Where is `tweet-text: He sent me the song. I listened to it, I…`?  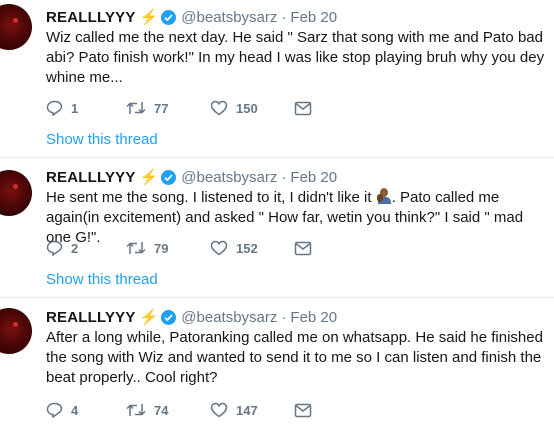
tweet-text: He sent me the song. I listened to it, I… is located at coordinates (296, 218).